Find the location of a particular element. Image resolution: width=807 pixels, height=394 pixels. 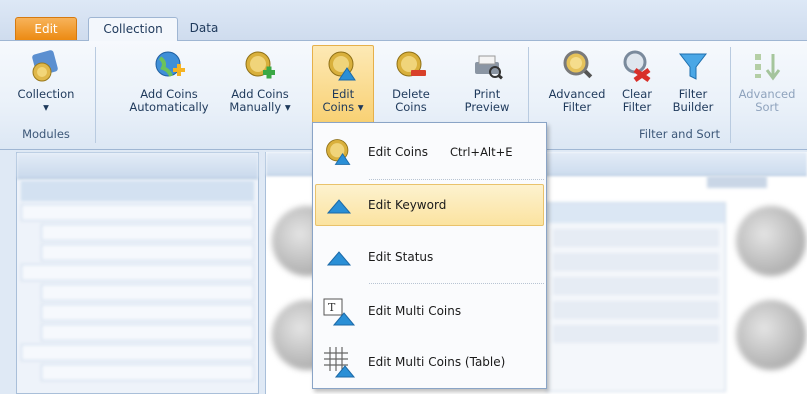

add-coins-automatically-button: Add Coins Automatically is located at coordinates (169, 87).